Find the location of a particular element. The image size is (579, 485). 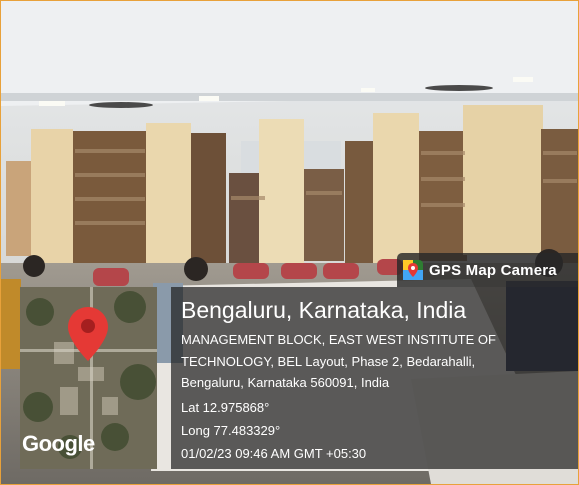

gps-map-camera-badge: GPS Map Camera is located at coordinates (487, 270).